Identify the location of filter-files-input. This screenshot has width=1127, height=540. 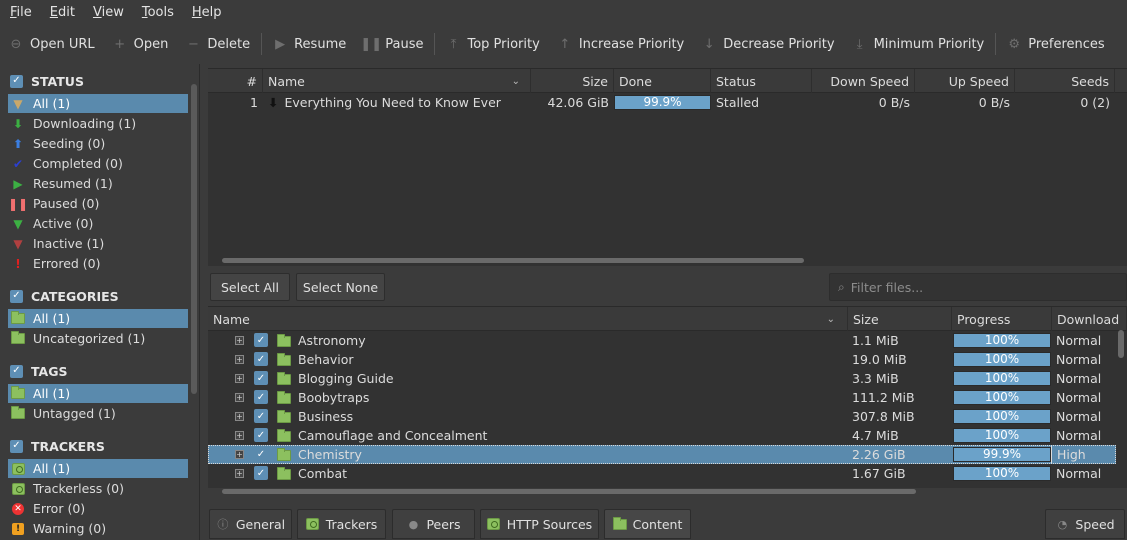
(970, 287).